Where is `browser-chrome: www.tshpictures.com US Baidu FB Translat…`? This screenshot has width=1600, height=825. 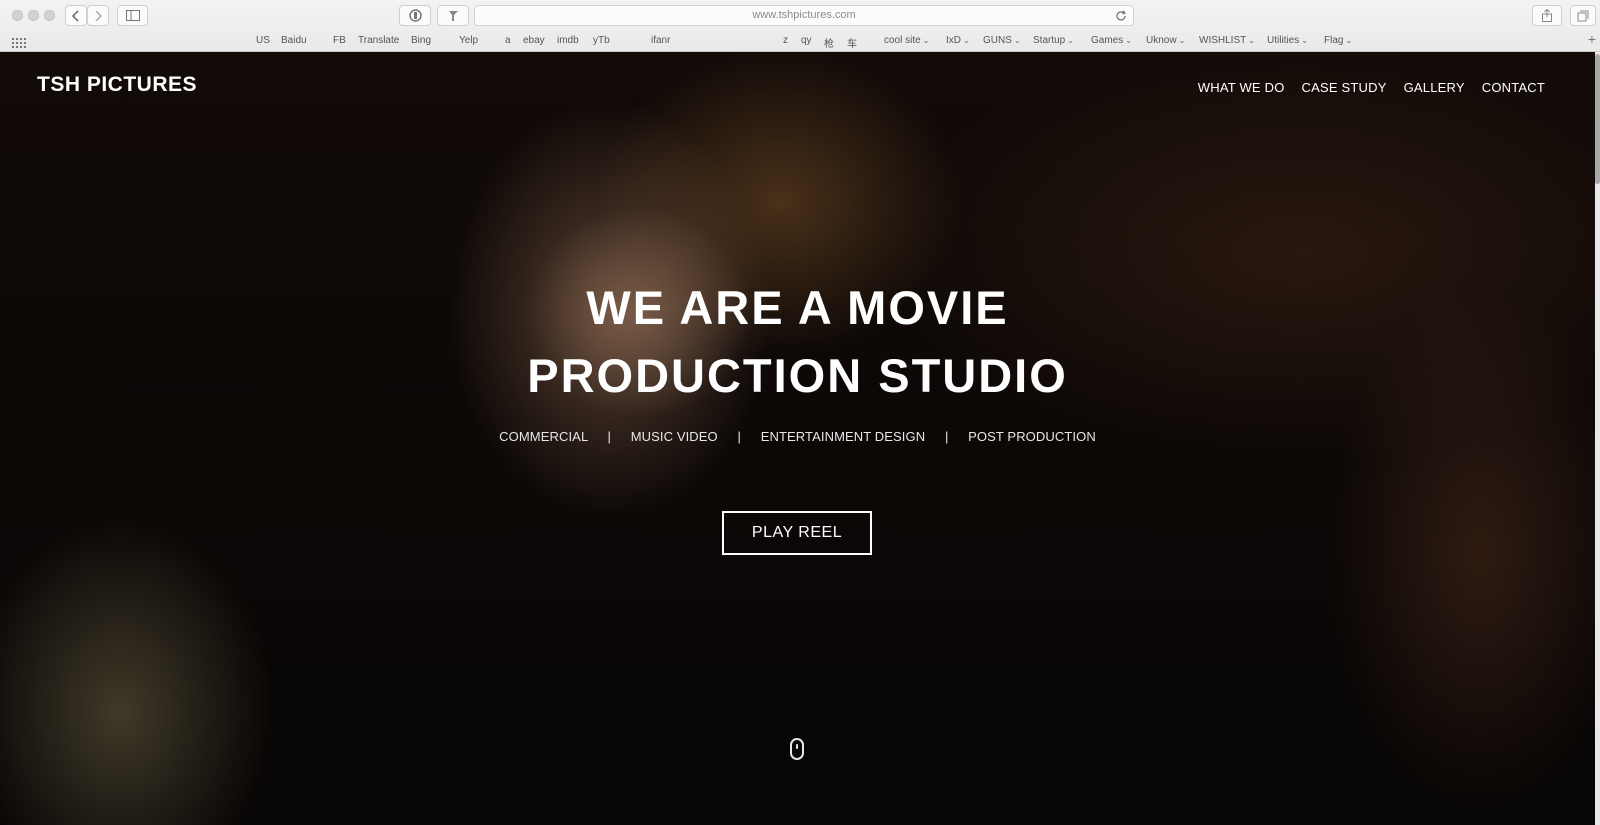 browser-chrome: www.tshpictures.com US Baidu FB Translat… is located at coordinates (800, 26).